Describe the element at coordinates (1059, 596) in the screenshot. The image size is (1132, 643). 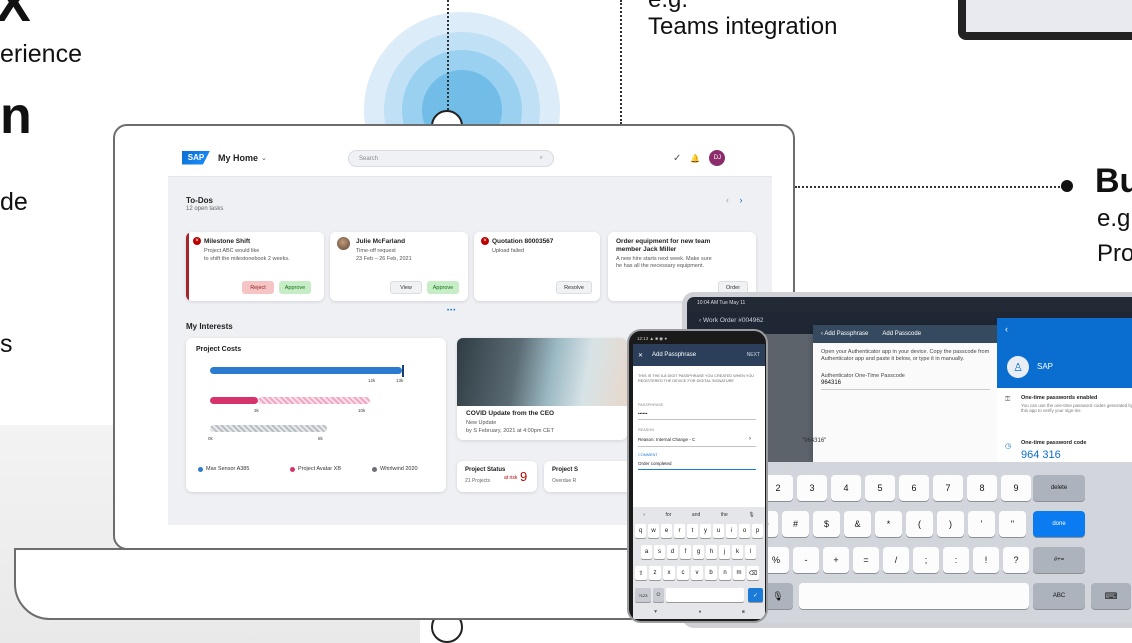
I see `abc-key: ABC` at that location.